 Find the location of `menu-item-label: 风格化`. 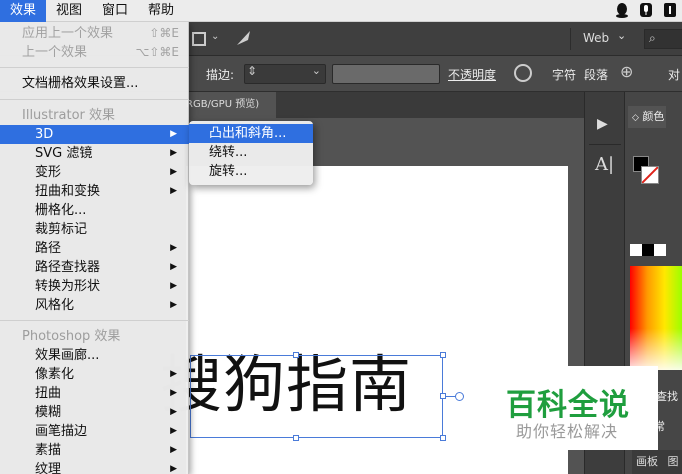

menu-item-label: 风格化 is located at coordinates (55, 305).